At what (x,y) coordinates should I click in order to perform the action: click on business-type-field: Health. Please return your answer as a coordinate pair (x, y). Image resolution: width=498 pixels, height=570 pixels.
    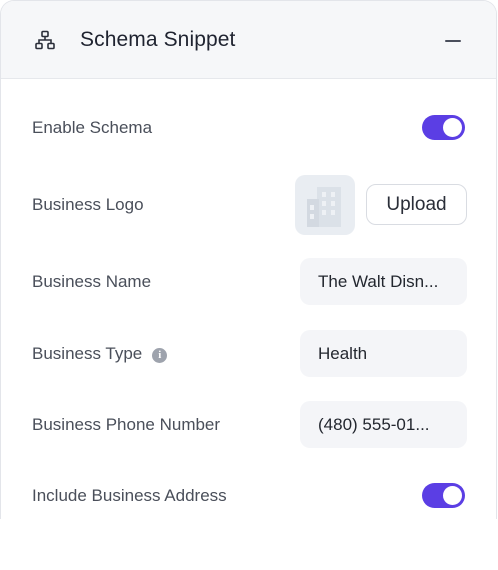
    Looking at the image, I should click on (383, 353).